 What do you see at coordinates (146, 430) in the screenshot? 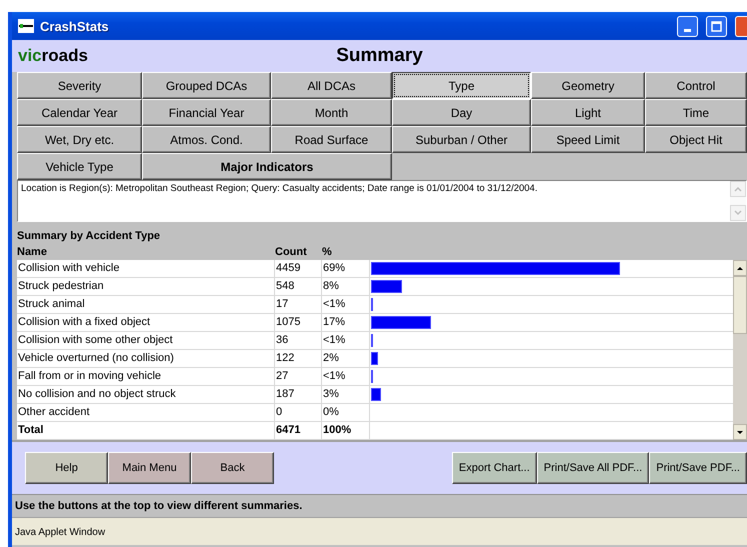
I see `total-cell: Total` at bounding box center [146, 430].